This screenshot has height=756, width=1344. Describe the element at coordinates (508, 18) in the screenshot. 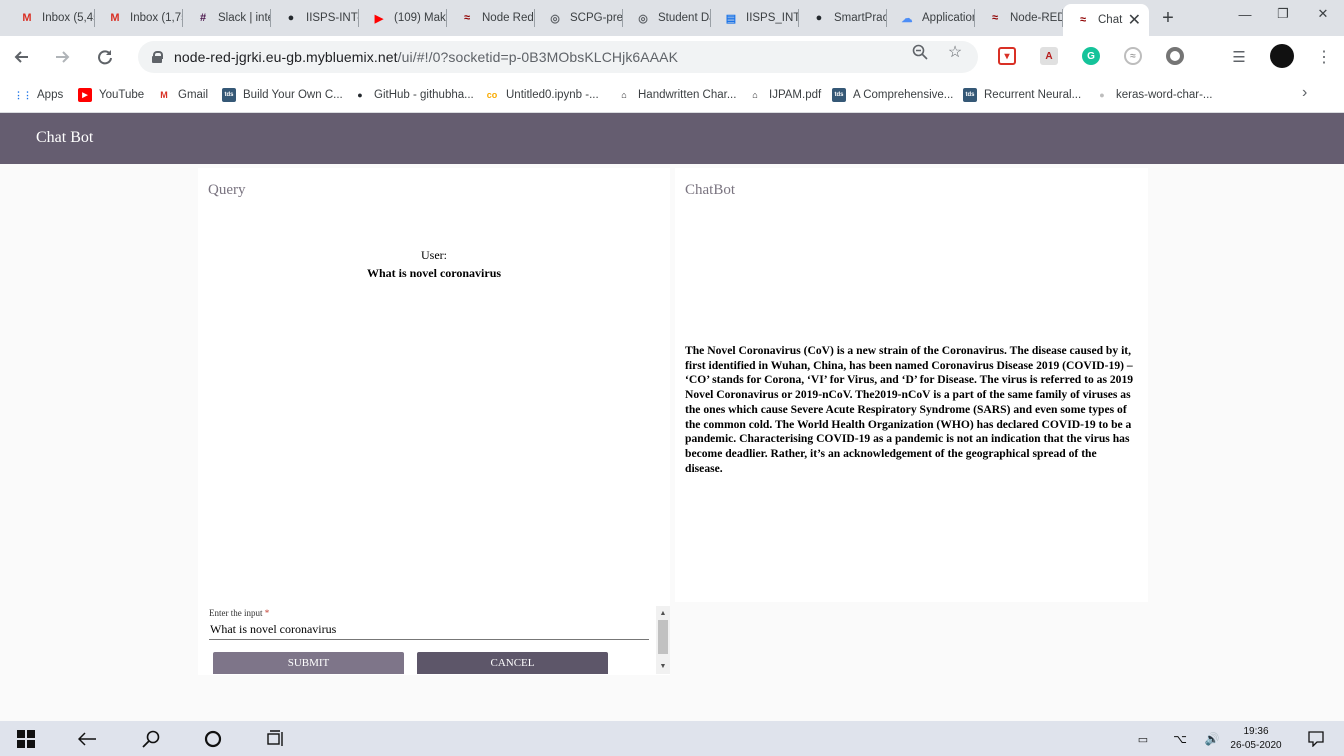

I see `browser-tab-label: Node Red` at that location.